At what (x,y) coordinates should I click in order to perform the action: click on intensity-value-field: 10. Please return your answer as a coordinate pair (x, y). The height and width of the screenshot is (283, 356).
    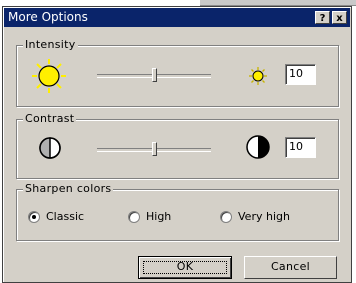
    Looking at the image, I should click on (300, 74).